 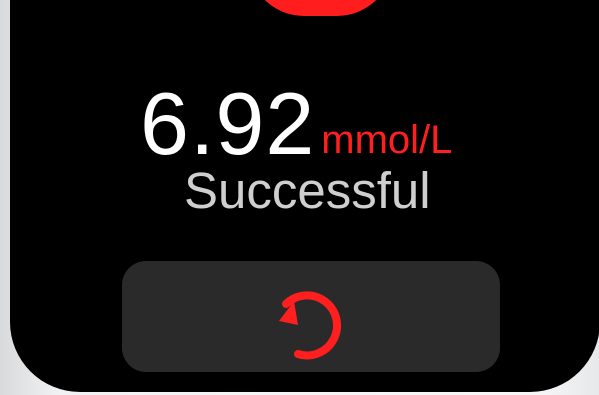 I want to click on reading-value: 6.92, so click(x=228, y=123).